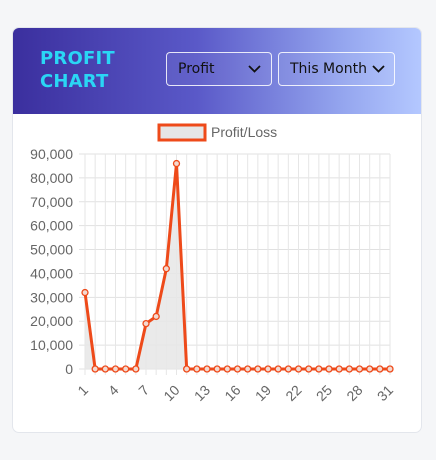  Describe the element at coordinates (182, 132) in the screenshot. I see `legend-swatch` at that location.